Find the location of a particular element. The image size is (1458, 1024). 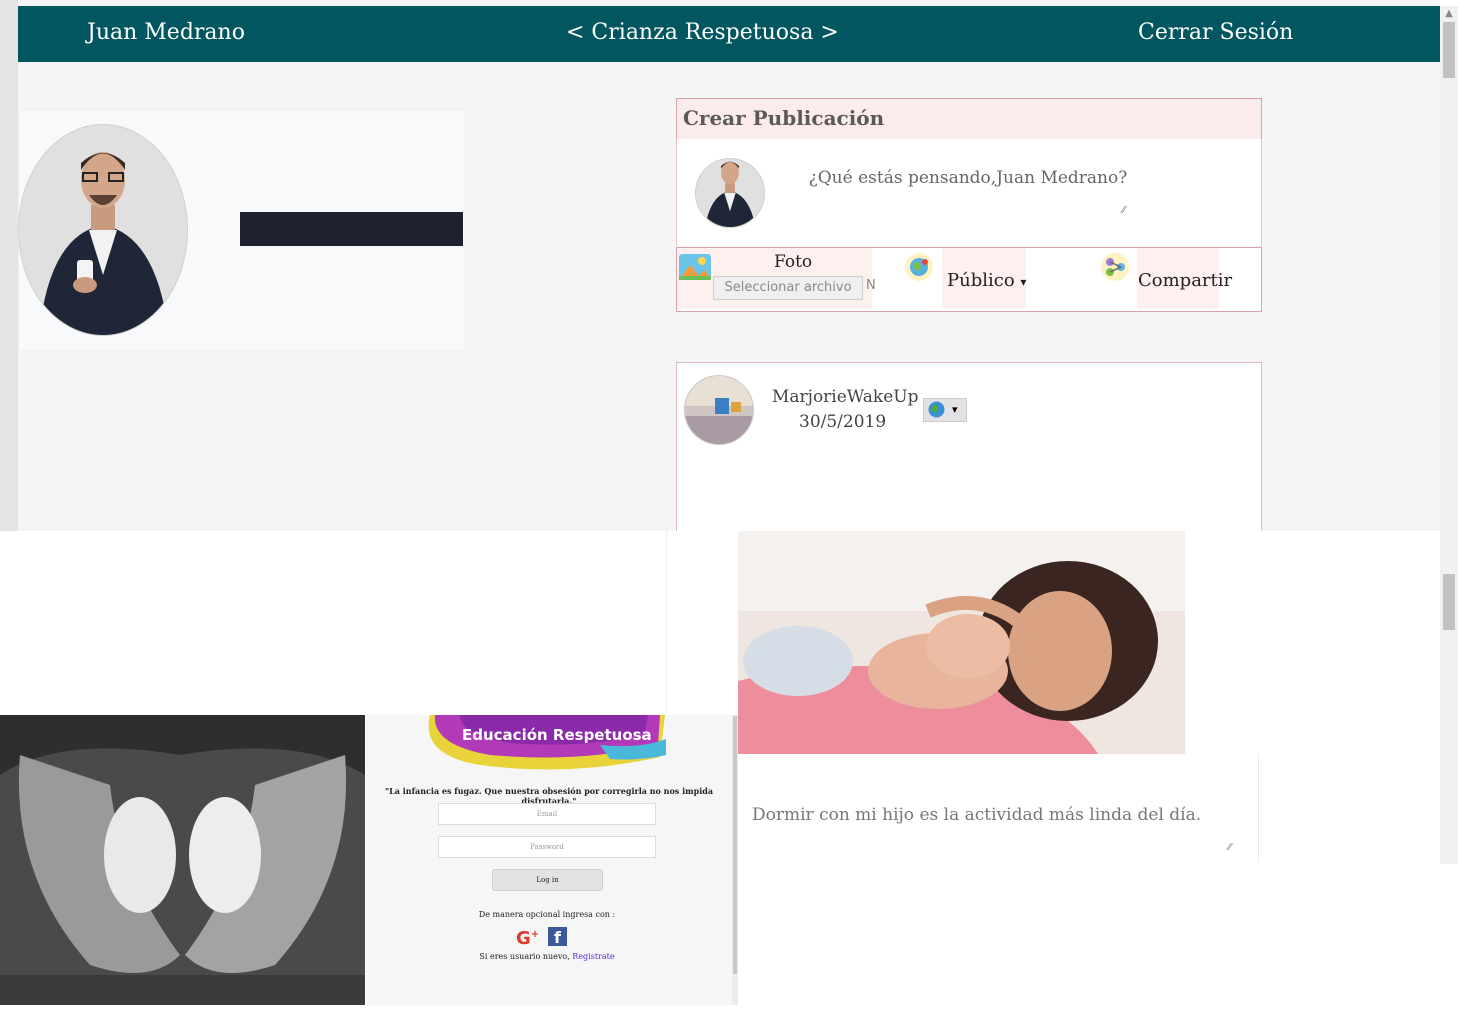

composer-avatar is located at coordinates (730, 193).